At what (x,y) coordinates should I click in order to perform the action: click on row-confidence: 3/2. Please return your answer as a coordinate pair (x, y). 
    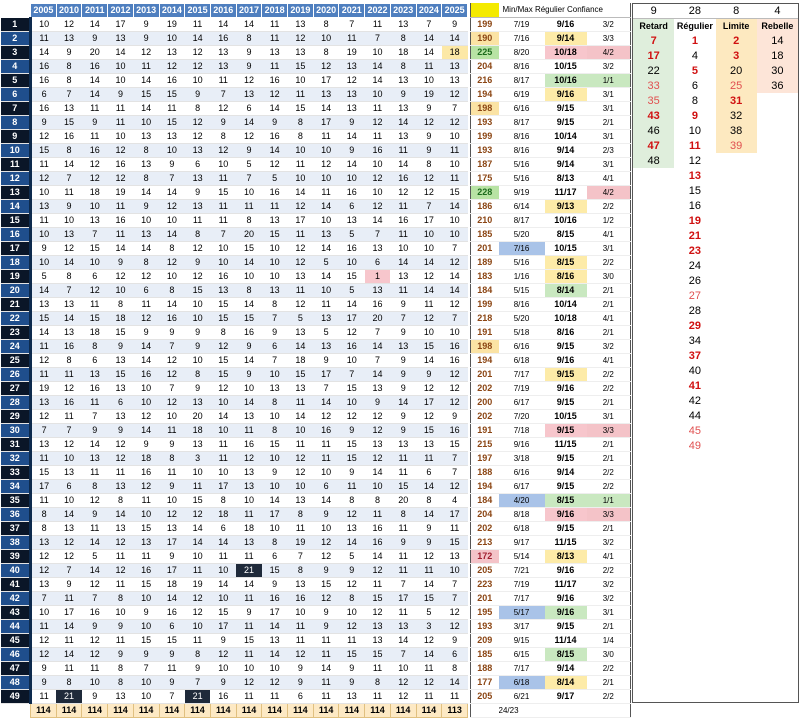
    Looking at the image, I should click on (608, 542).